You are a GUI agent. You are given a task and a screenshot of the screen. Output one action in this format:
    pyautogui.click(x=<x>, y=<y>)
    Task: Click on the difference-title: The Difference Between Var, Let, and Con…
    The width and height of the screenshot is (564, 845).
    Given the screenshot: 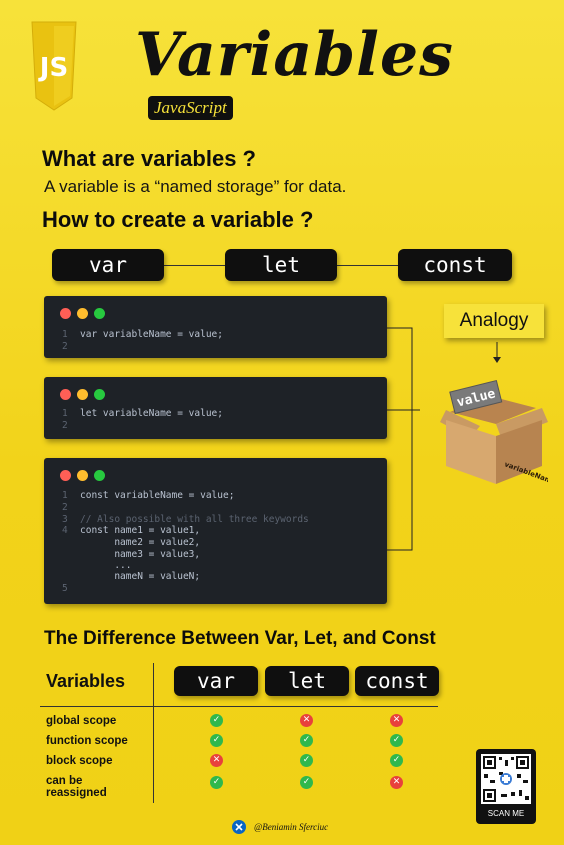 What is the action you would take?
    pyautogui.click(x=240, y=638)
    